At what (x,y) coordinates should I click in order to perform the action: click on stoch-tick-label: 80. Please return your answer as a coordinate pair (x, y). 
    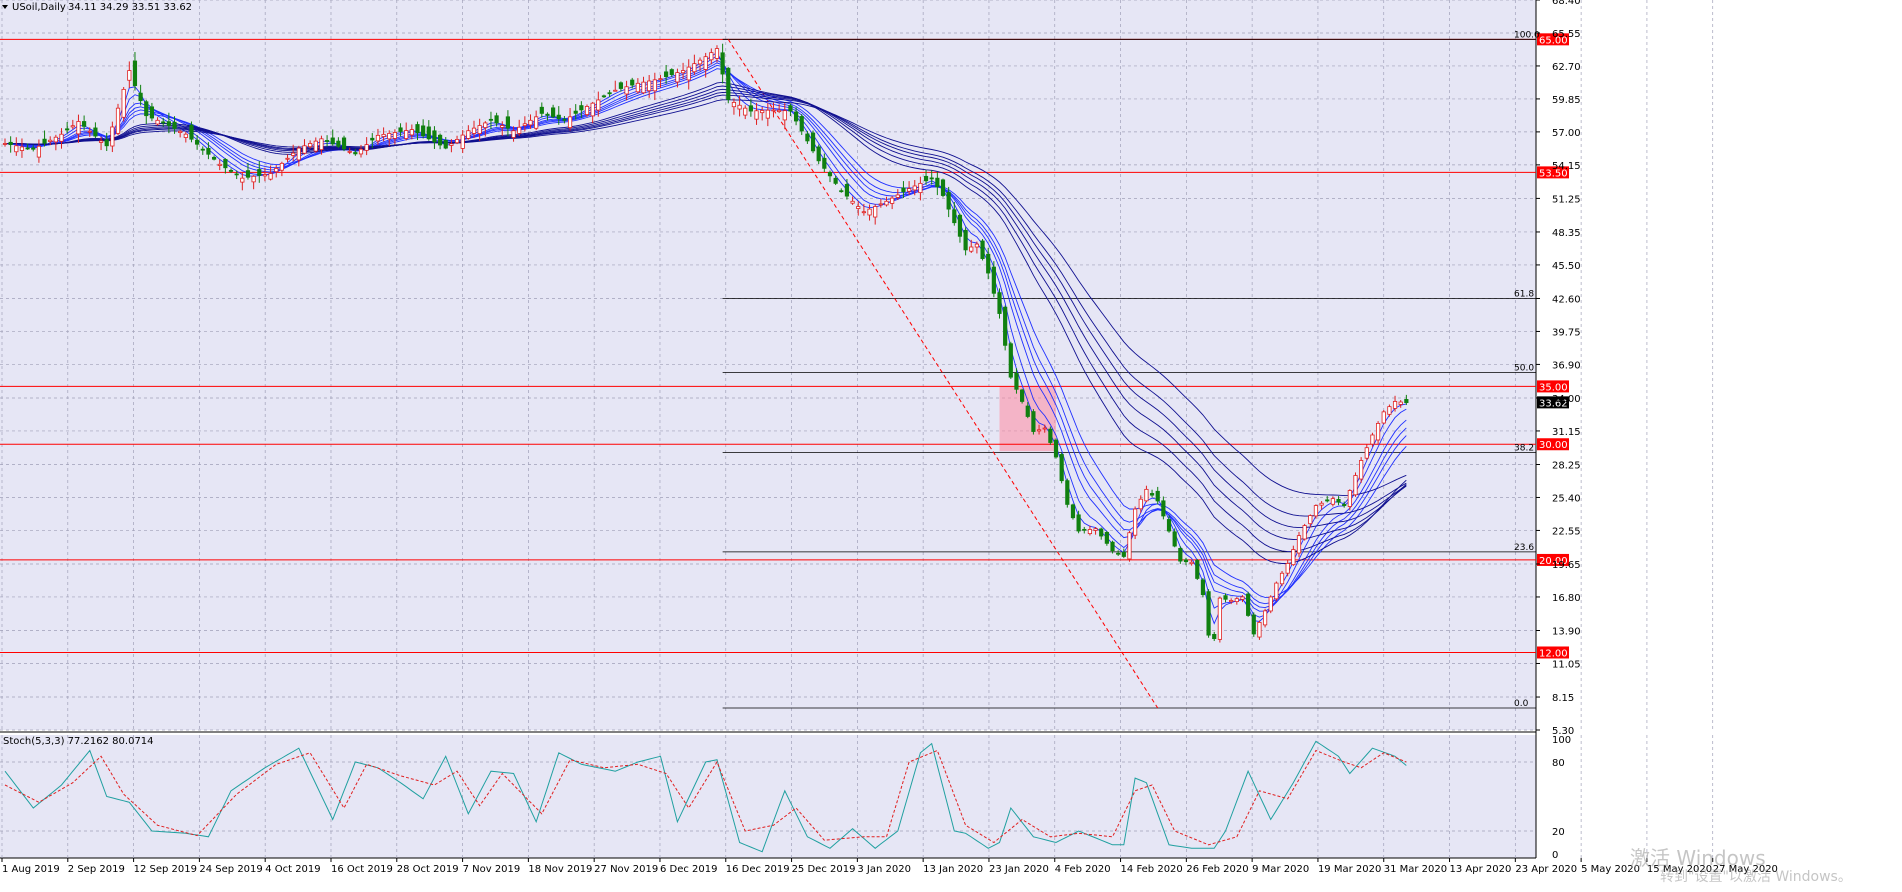
    Looking at the image, I should click on (1558, 763).